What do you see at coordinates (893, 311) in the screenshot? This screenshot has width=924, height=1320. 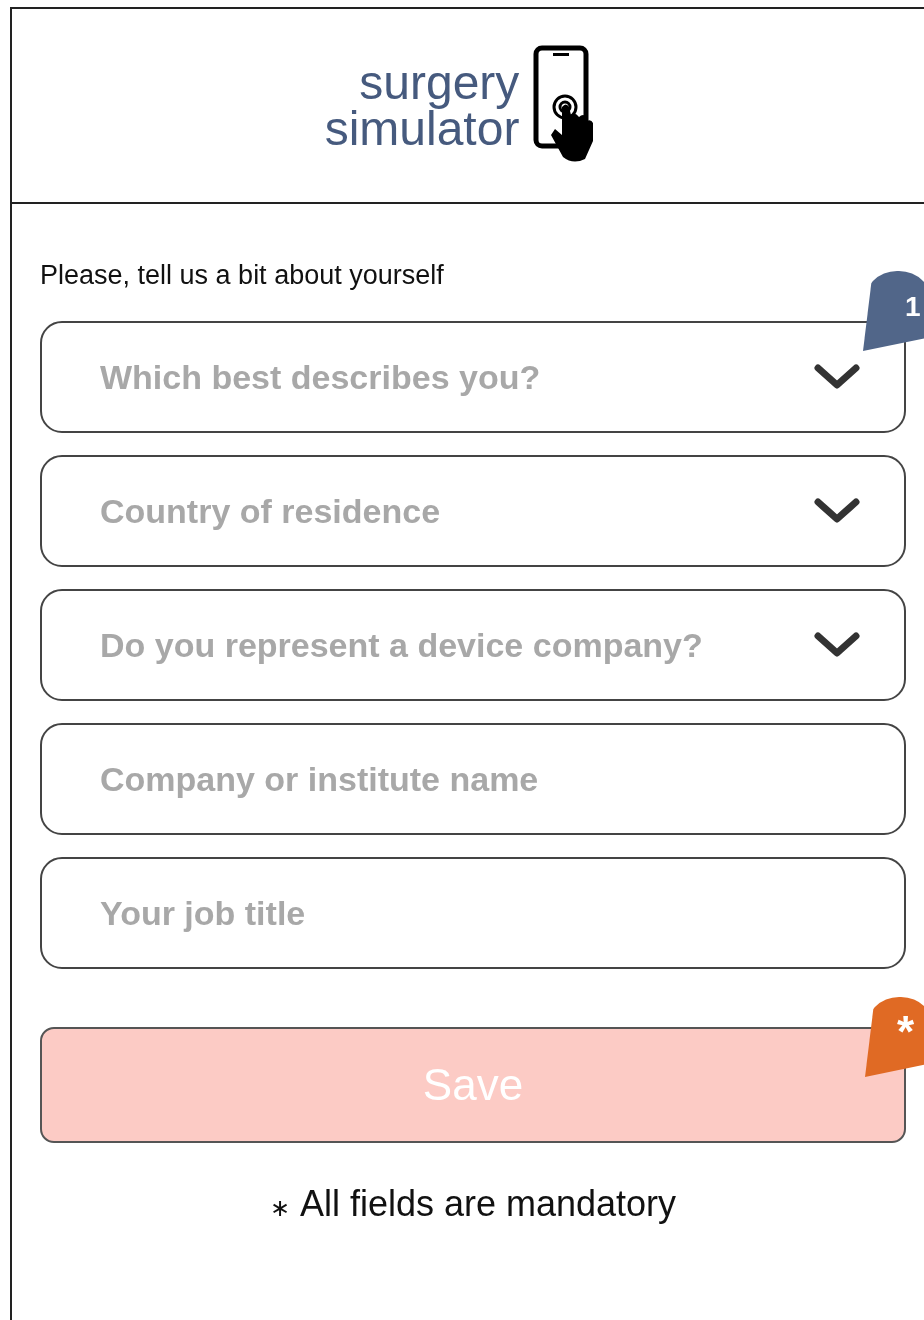 I see `annotation-badge: 1` at bounding box center [893, 311].